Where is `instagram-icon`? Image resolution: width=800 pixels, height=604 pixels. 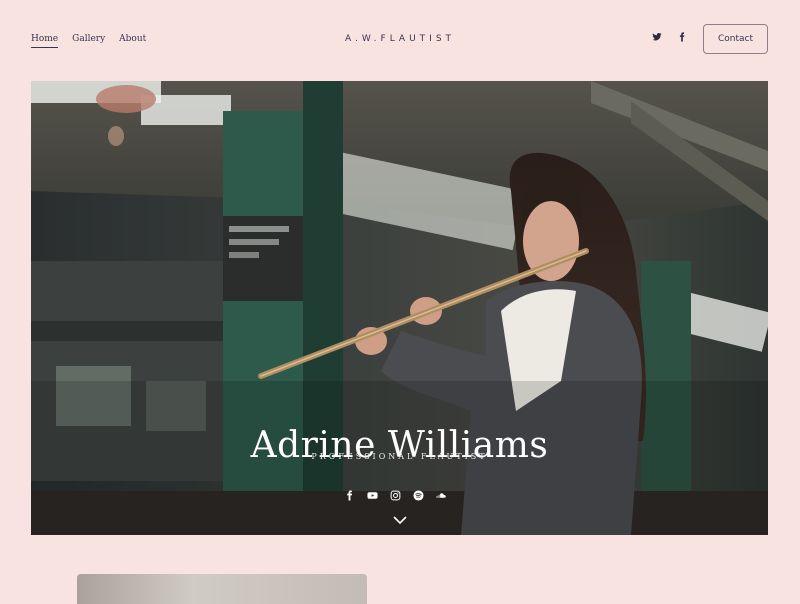 instagram-icon is located at coordinates (395, 495).